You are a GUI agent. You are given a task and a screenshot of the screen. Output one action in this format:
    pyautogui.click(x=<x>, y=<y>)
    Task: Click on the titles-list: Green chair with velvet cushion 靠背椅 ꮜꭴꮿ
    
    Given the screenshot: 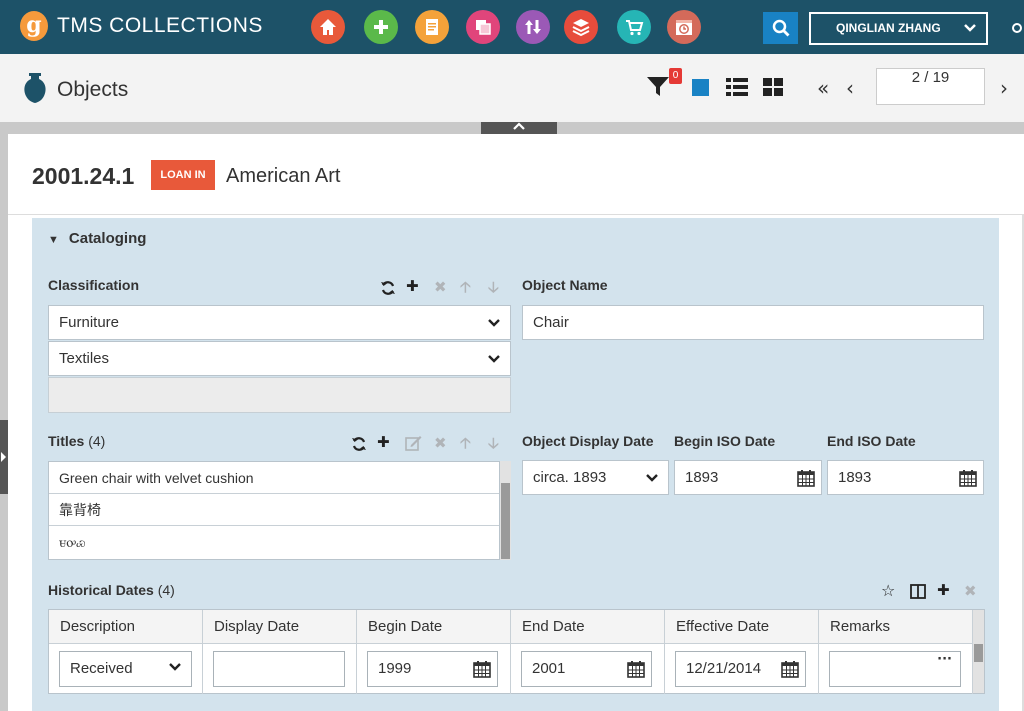 What is the action you would take?
    pyautogui.click(x=274, y=510)
    